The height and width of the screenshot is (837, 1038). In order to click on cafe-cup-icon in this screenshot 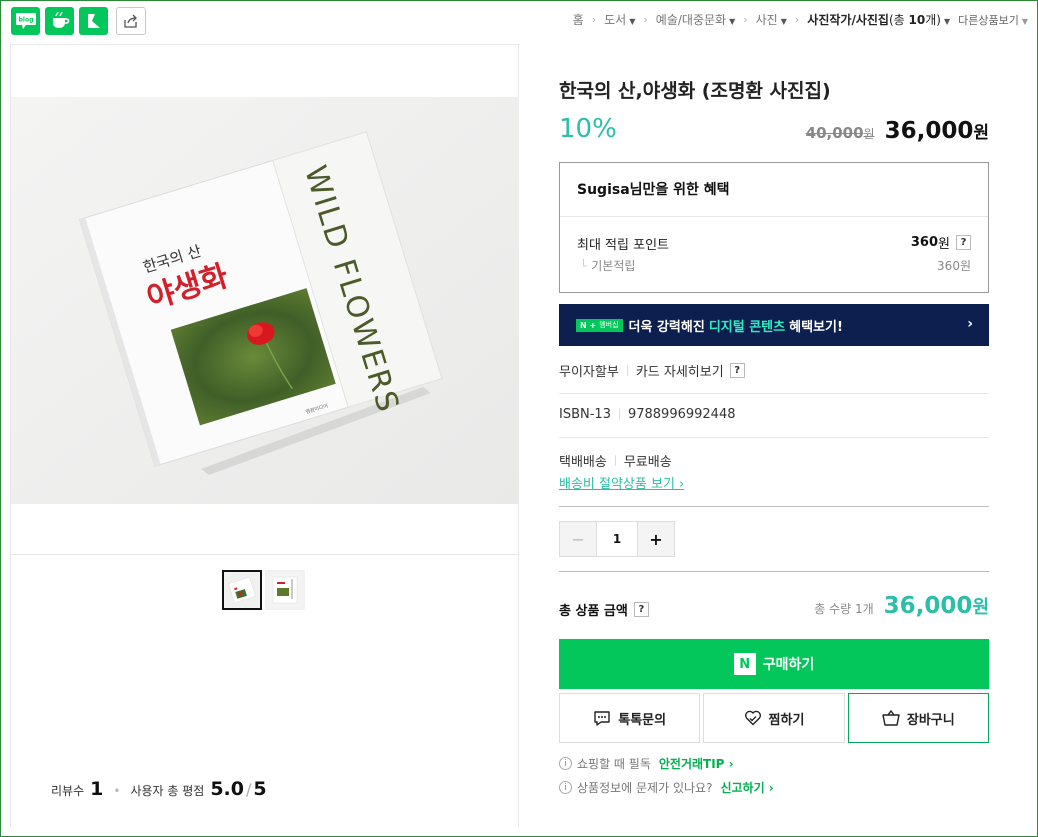, I will do `click(60, 19)`.